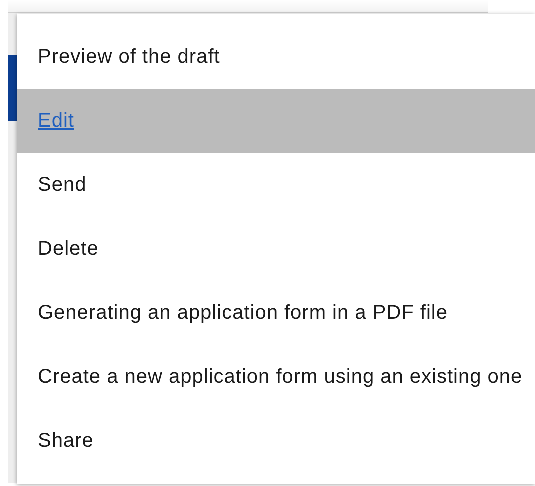 Image resolution: width=535 pixels, height=486 pixels. Describe the element at coordinates (12, 88) in the screenshot. I see `accent-bar` at that location.